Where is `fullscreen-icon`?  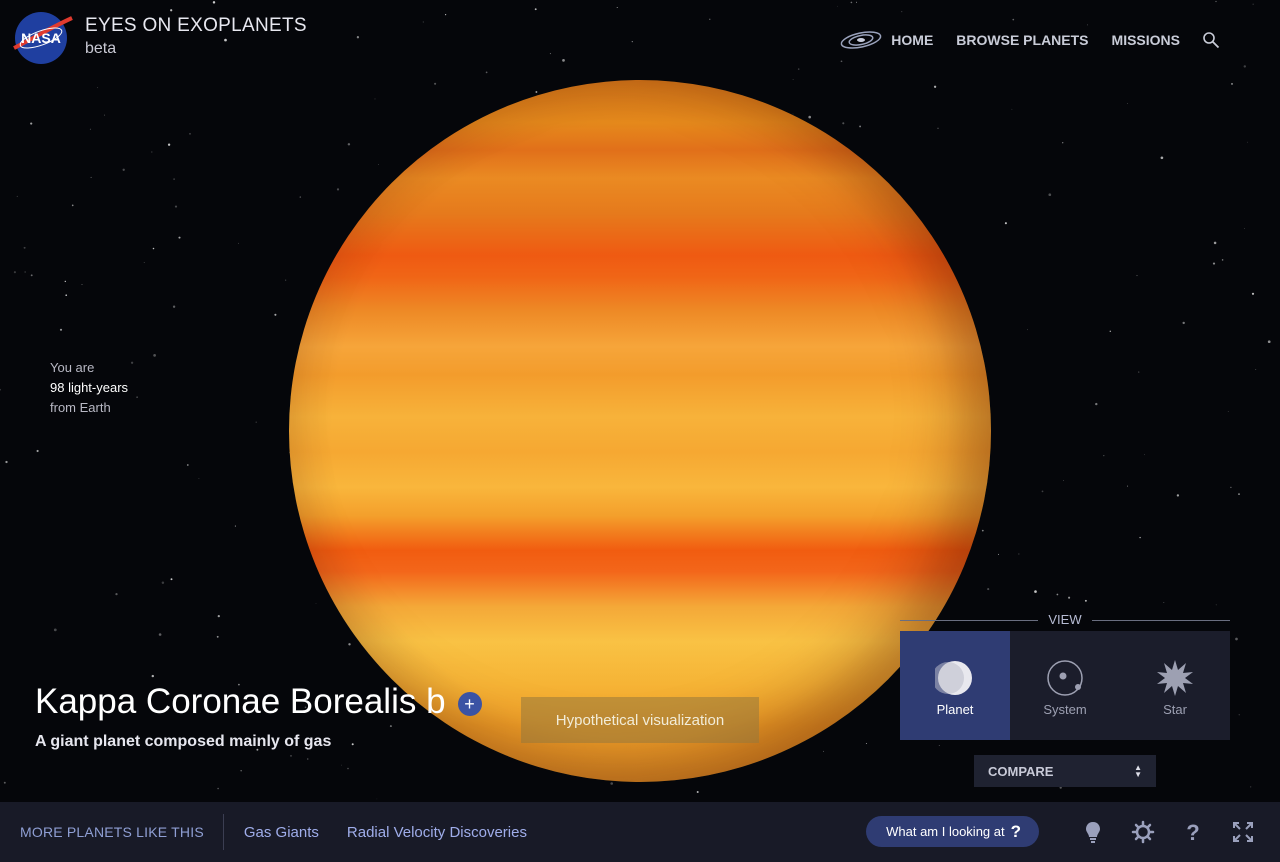
fullscreen-icon is located at coordinates (1243, 832).